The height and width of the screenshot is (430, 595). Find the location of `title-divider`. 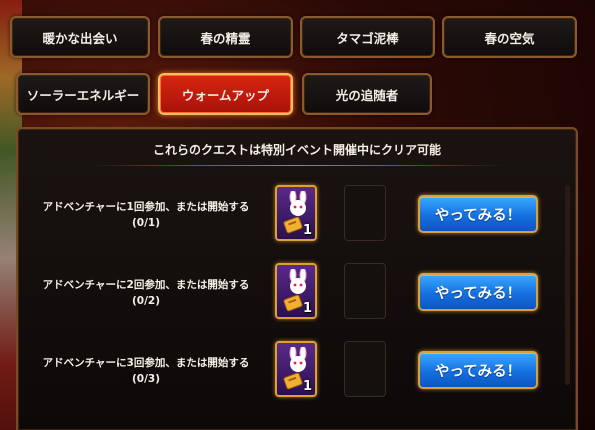

title-divider is located at coordinates (297, 165).